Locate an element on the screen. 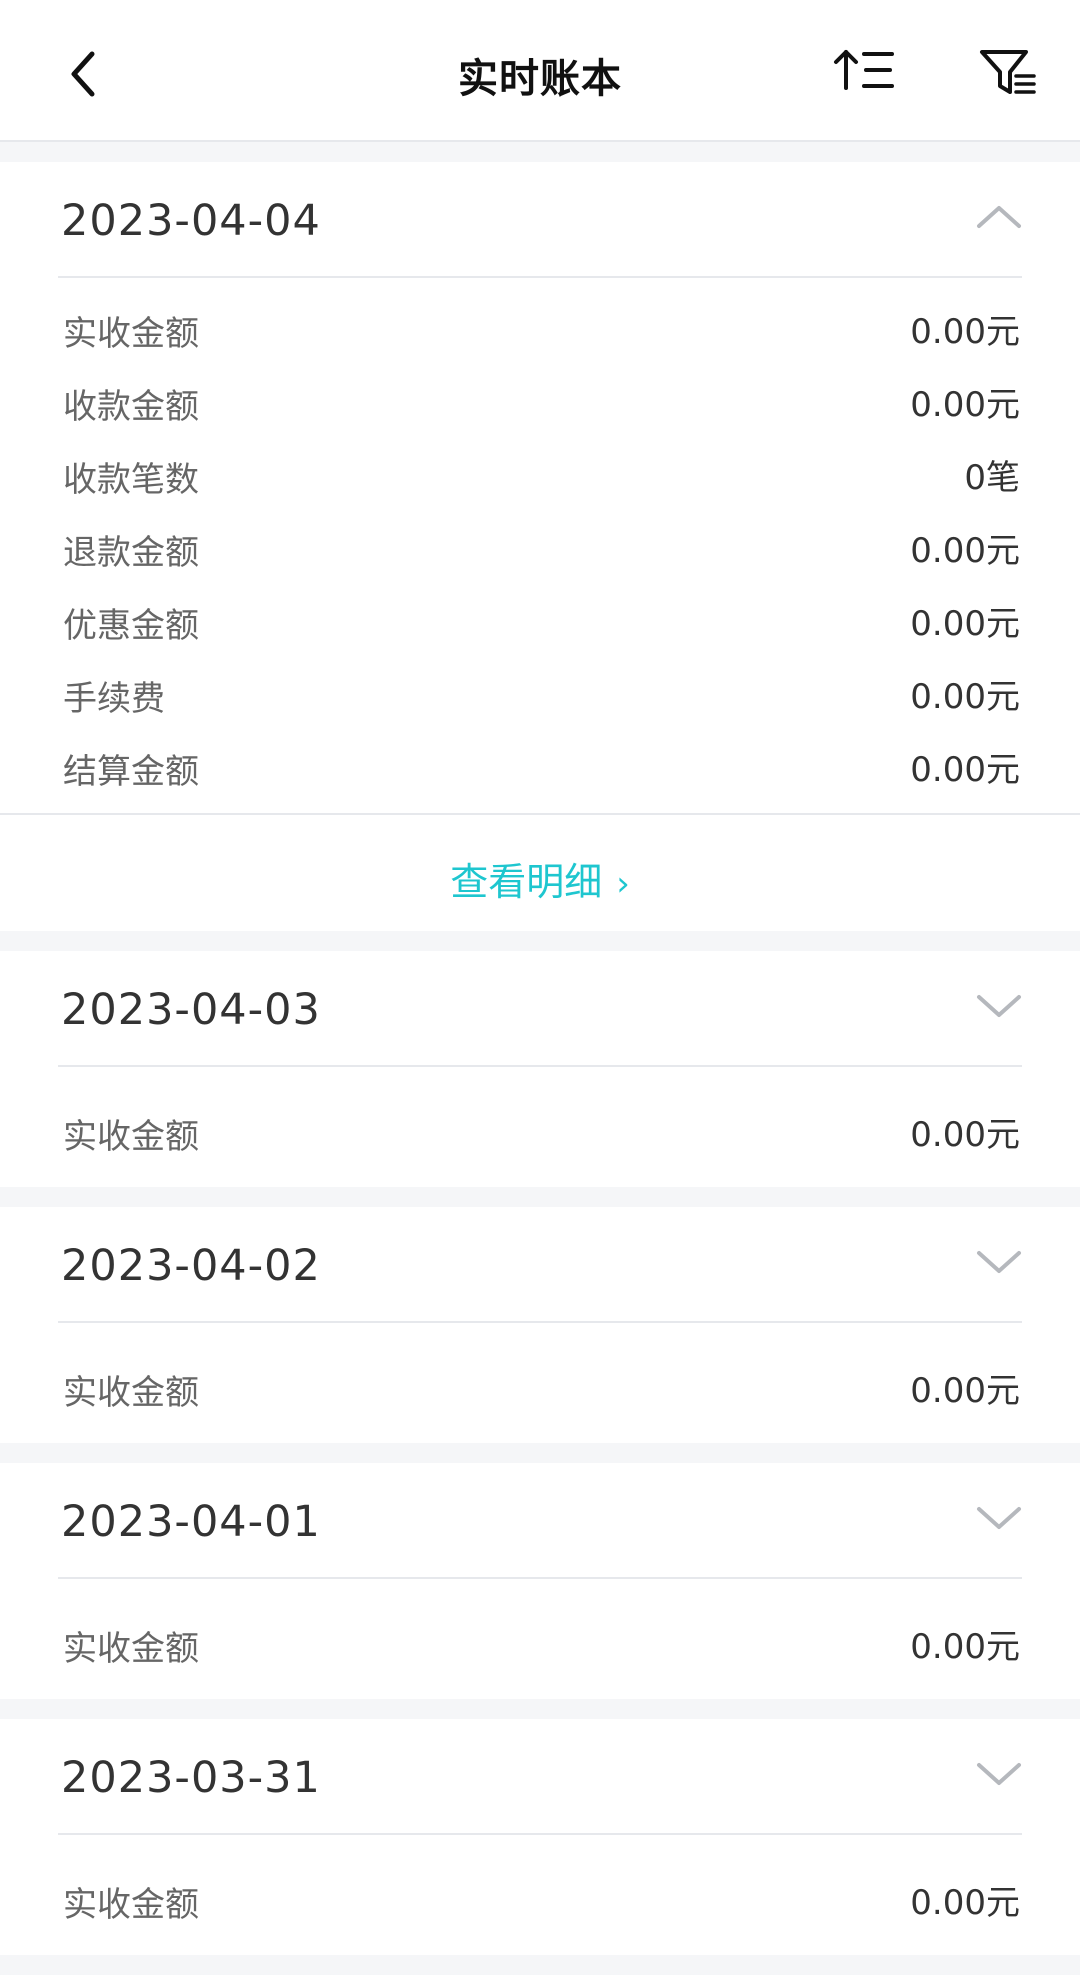 This screenshot has height=1975, width=1080. day-date: 2023-04-02 is located at coordinates (191, 1266).